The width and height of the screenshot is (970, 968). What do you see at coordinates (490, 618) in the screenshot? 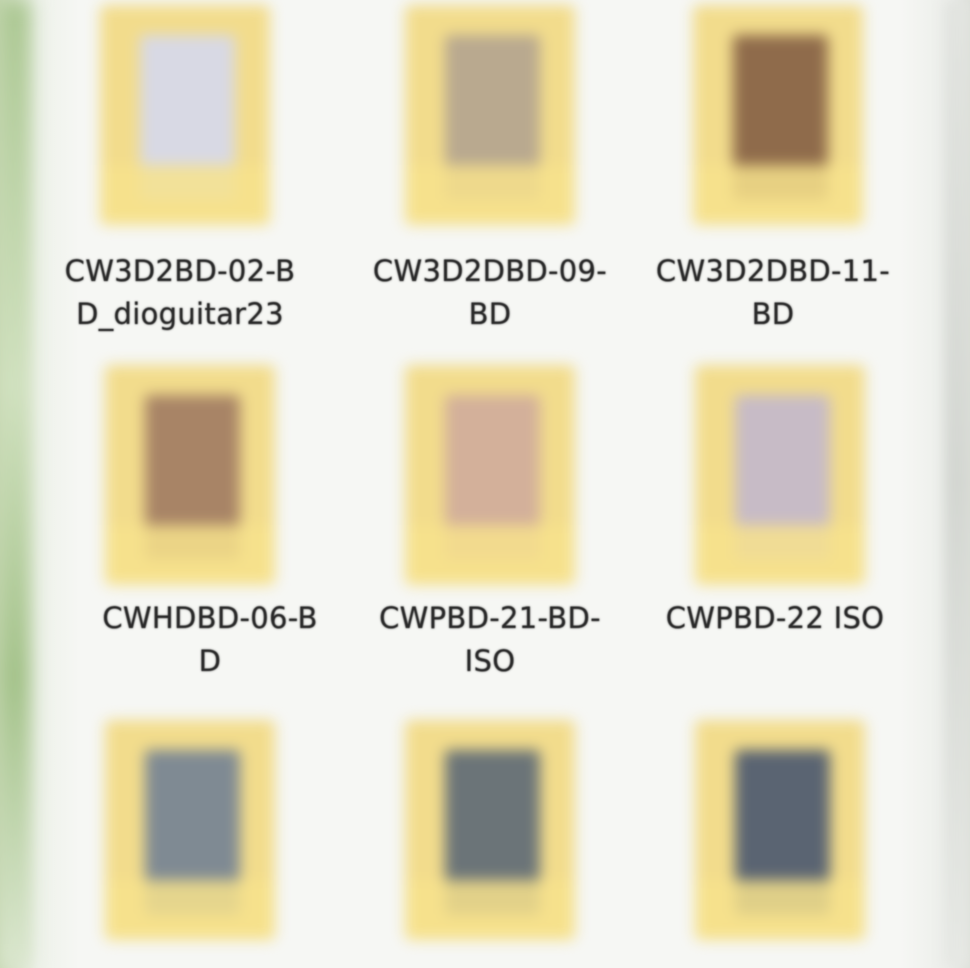
I see `folder-label-line1: CWPBD-21-BD-` at bounding box center [490, 618].